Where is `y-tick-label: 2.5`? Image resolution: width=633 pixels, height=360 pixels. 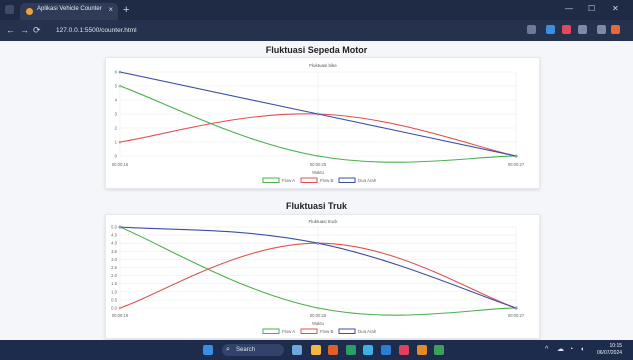
y-tick-label: 2.5 is located at coordinates (114, 267).